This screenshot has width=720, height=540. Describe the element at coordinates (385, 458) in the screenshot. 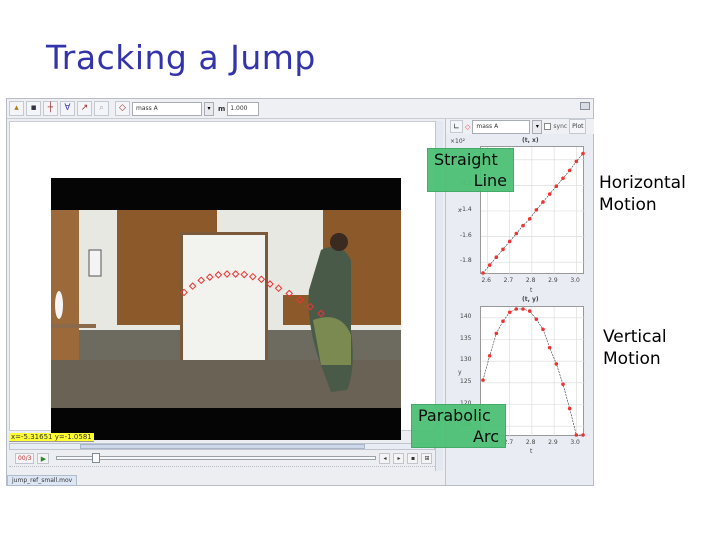

I see `step-back-button: ◂` at that location.